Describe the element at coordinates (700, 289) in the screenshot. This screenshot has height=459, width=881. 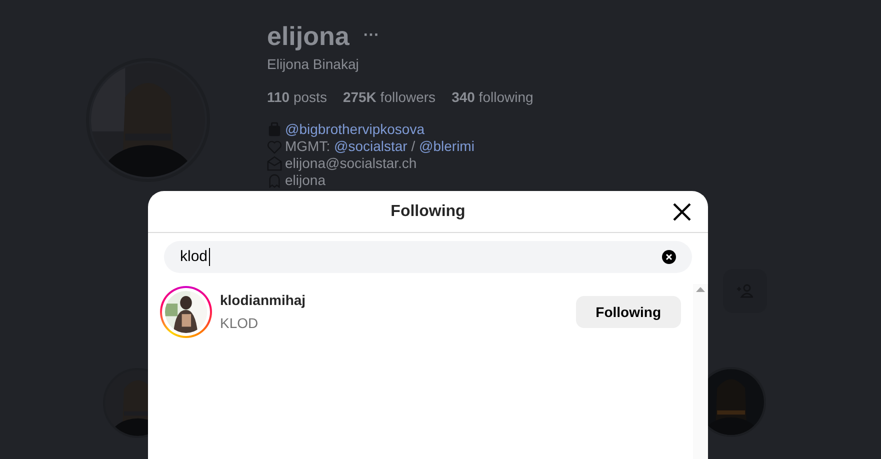
I see `scroll-up-icon` at that location.